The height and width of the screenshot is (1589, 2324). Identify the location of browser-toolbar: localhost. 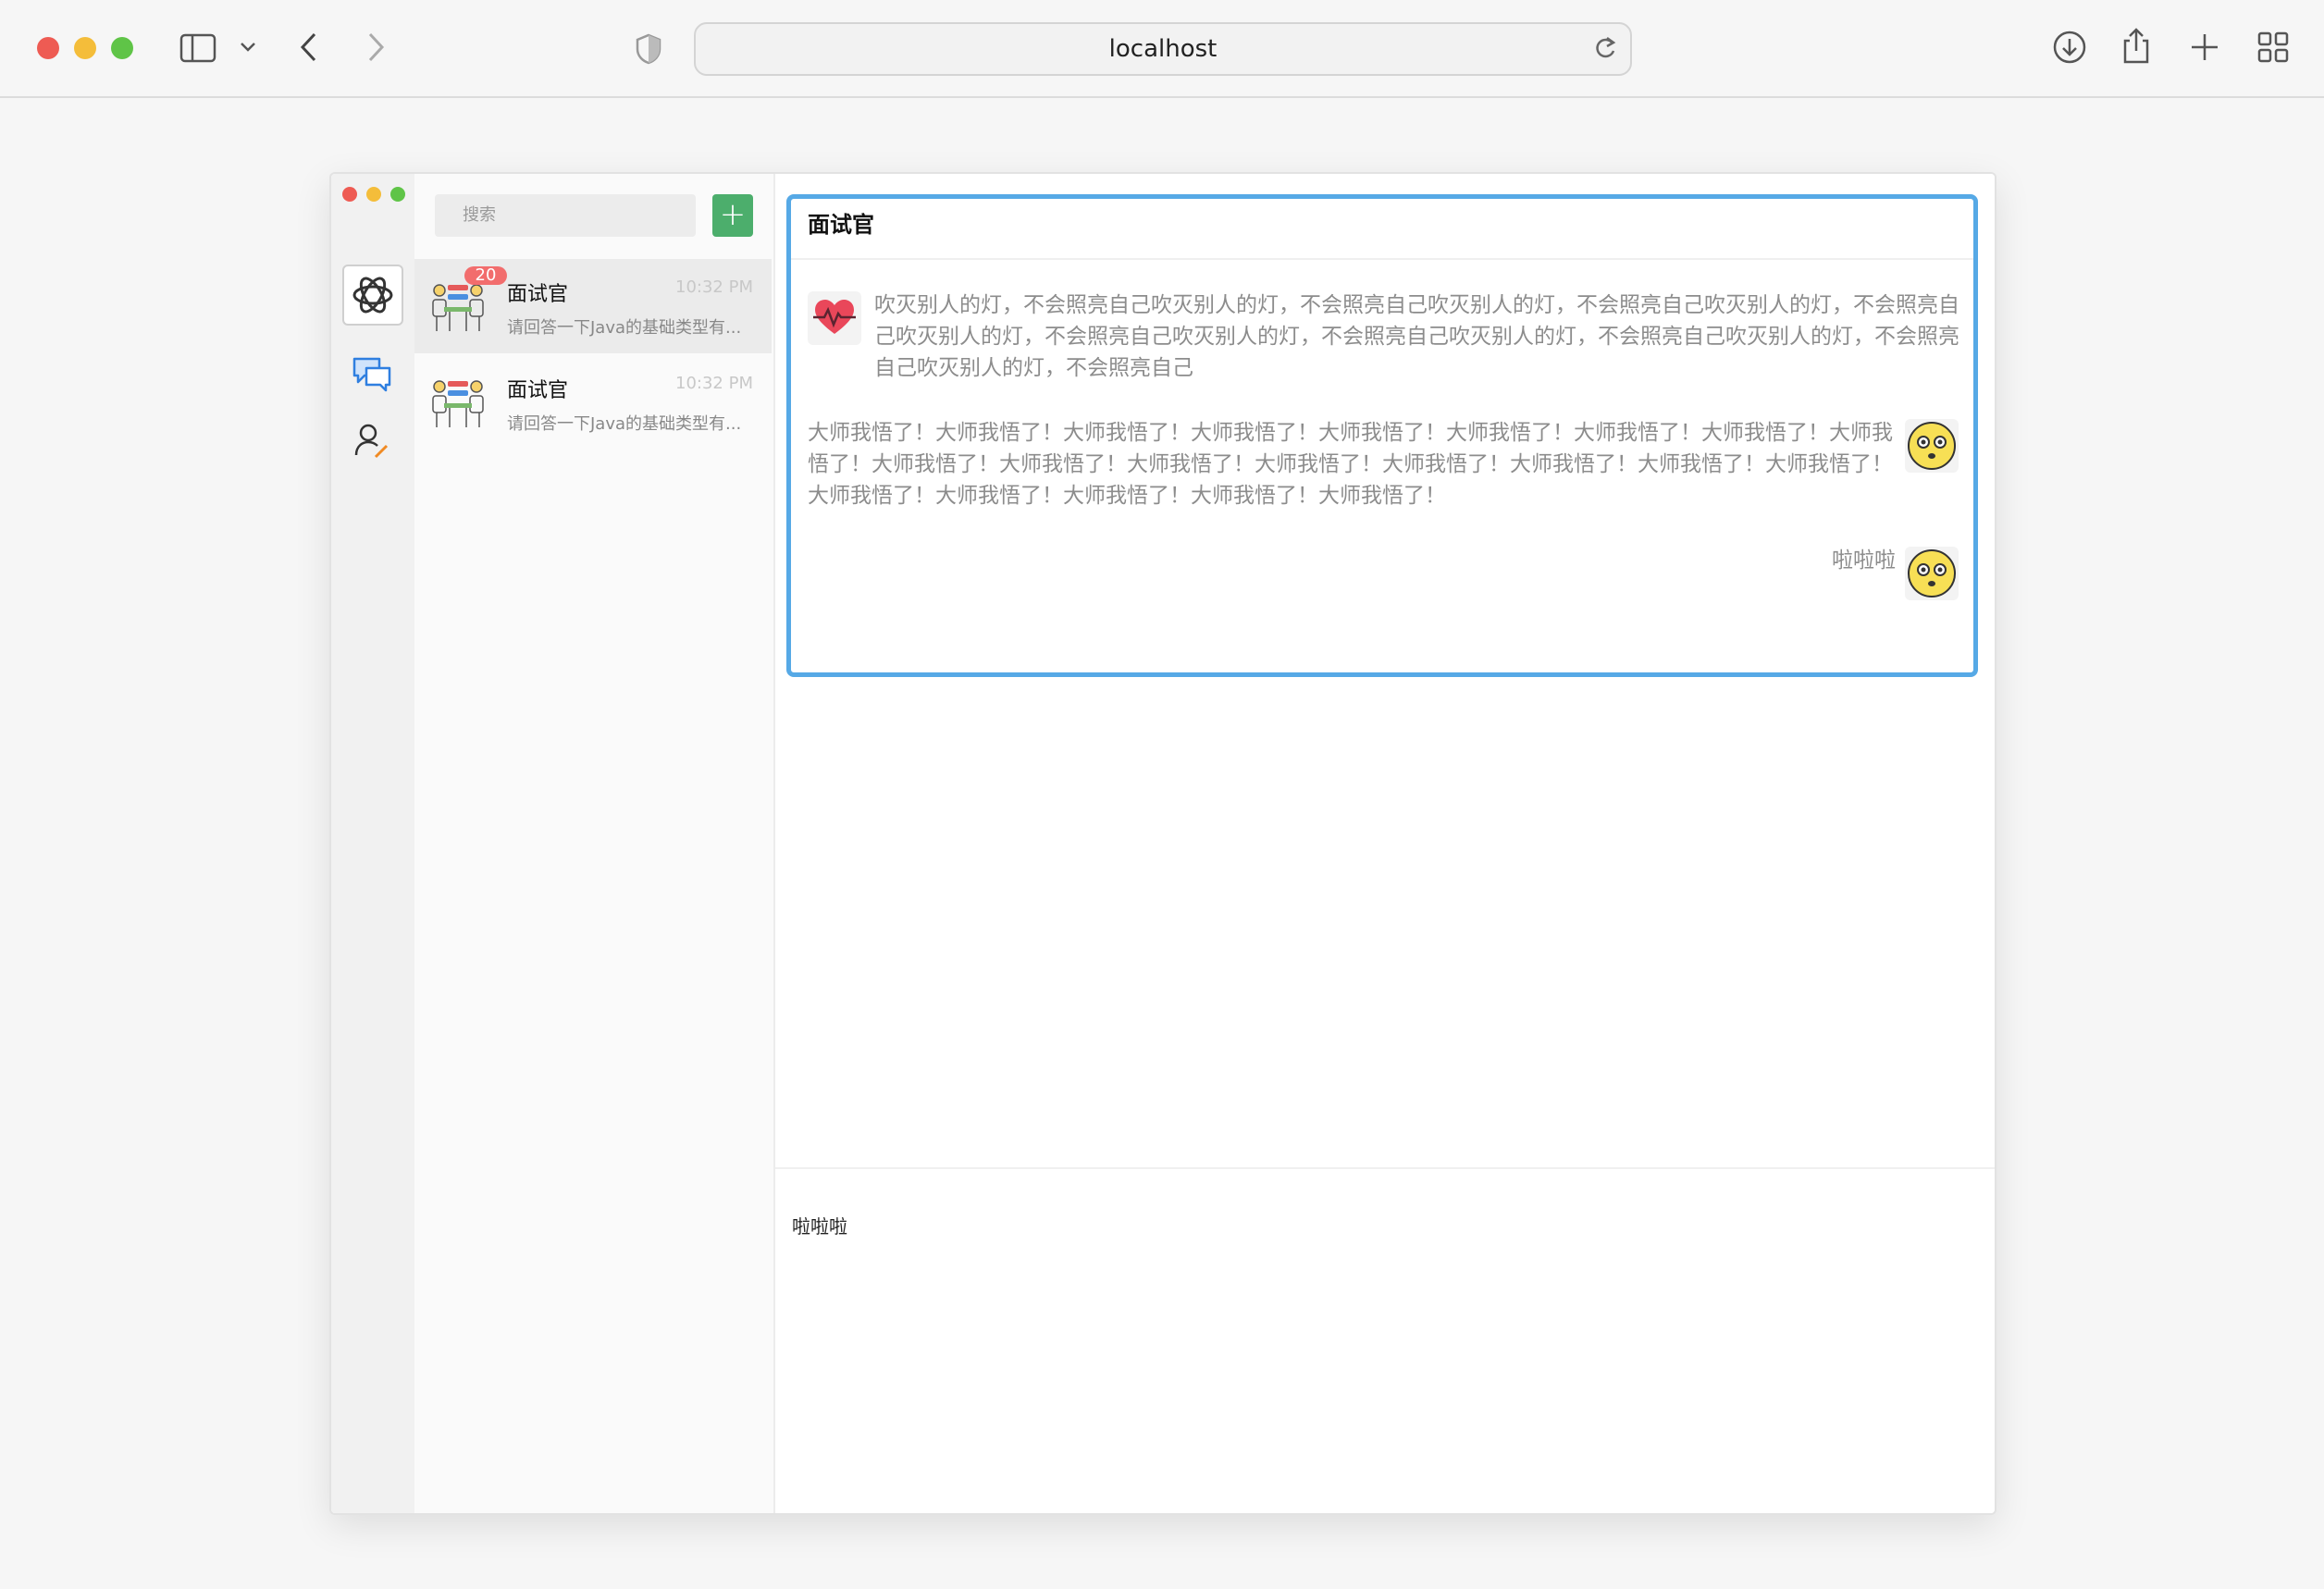
(1162, 49).